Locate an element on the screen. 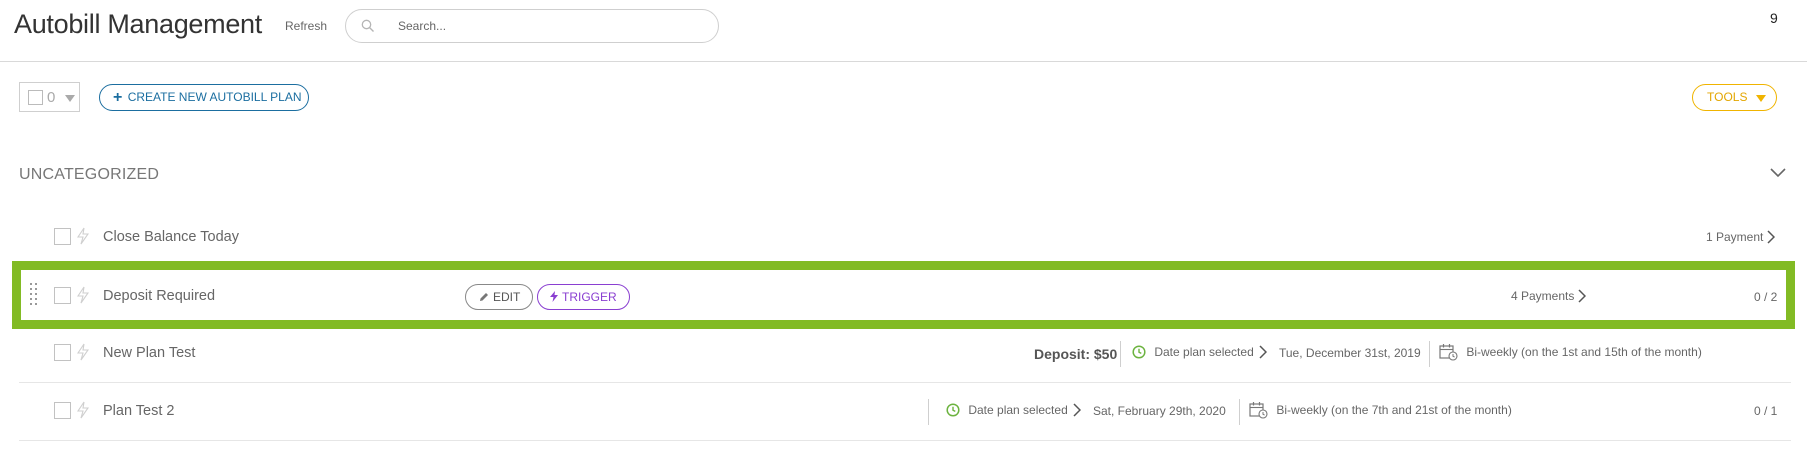  completion-ratio: 0 / 1 is located at coordinates (1766, 411).